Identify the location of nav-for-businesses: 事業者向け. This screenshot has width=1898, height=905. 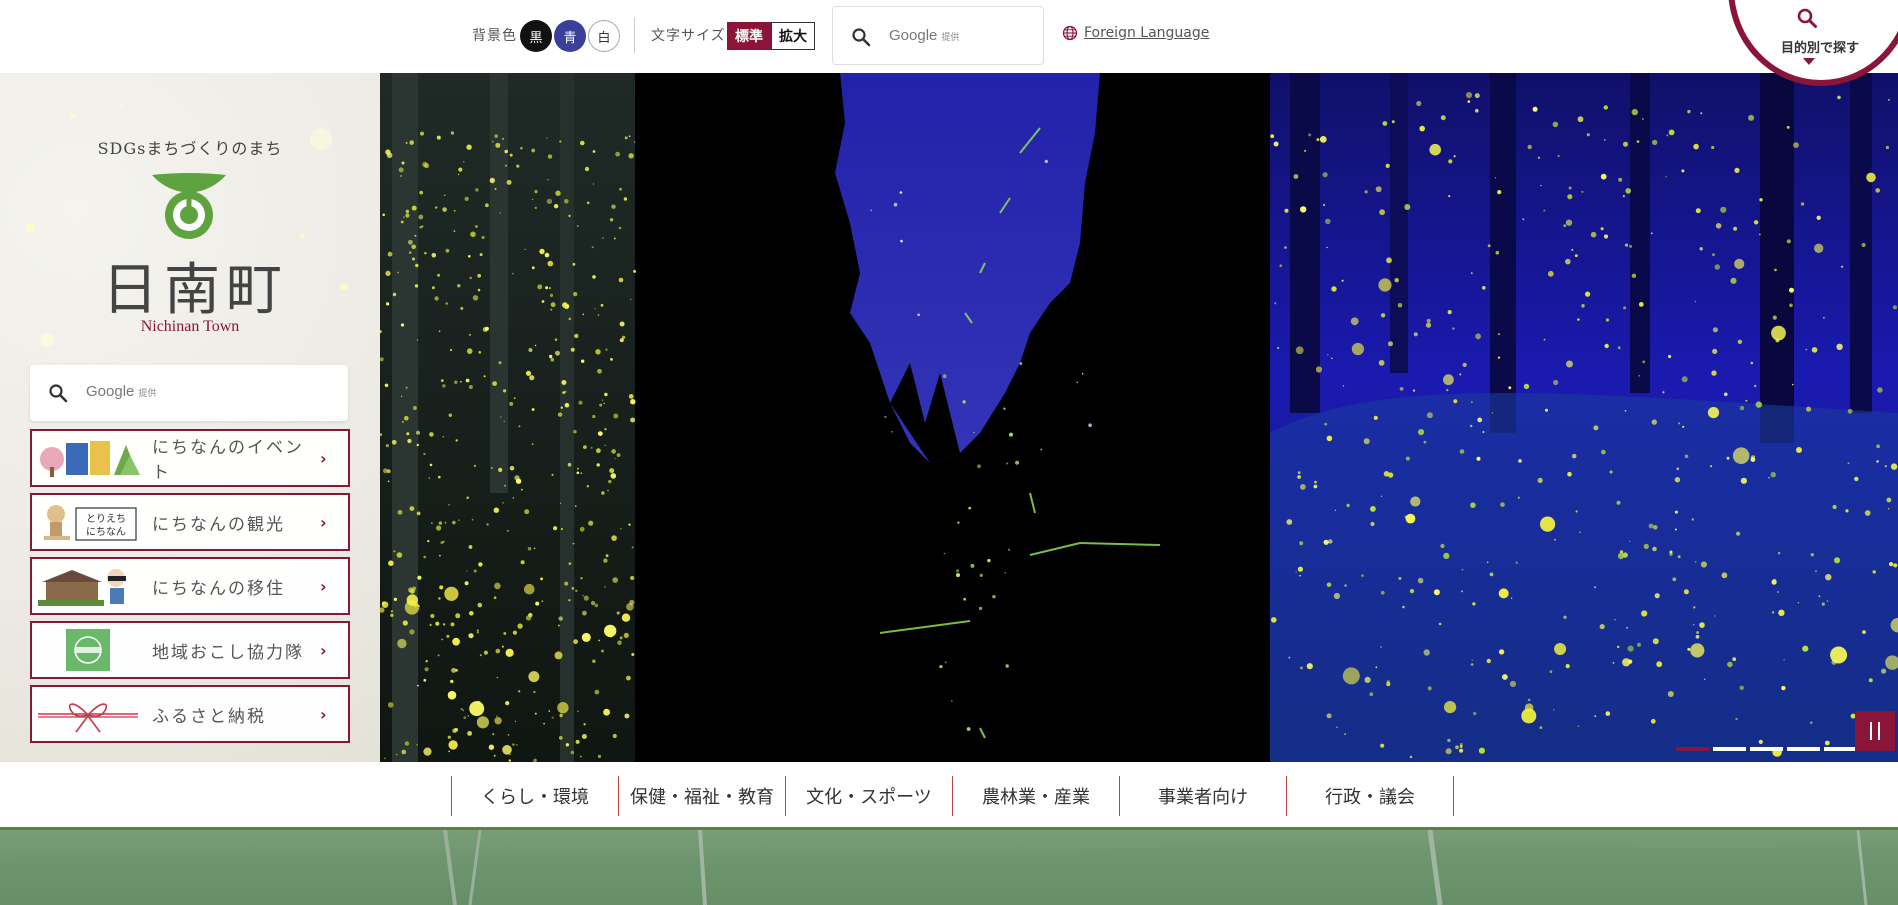
(1202, 796).